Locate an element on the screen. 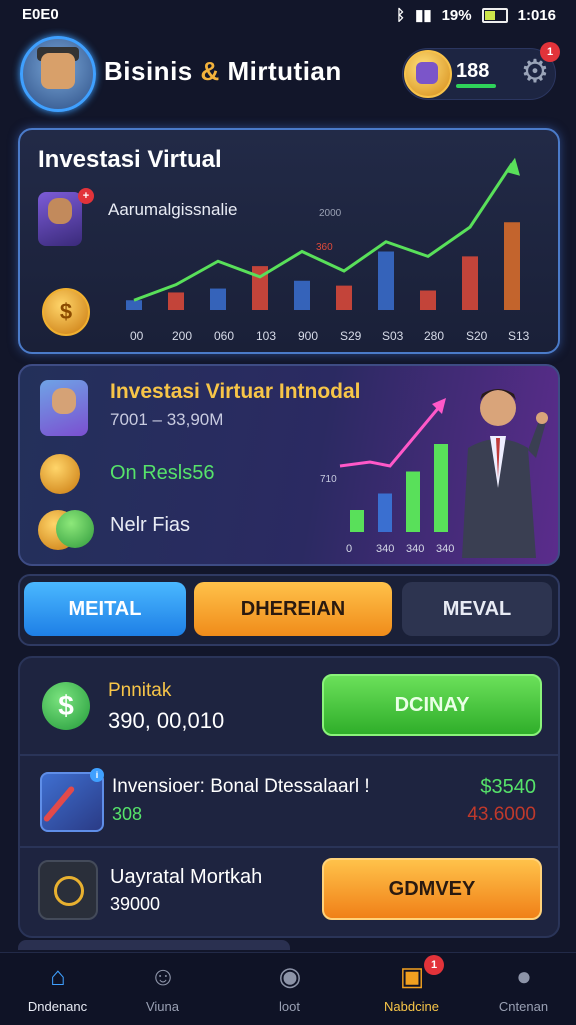 This screenshot has height=1025, width=576. app-title: Bisinis & Mirtutian is located at coordinates (223, 71).